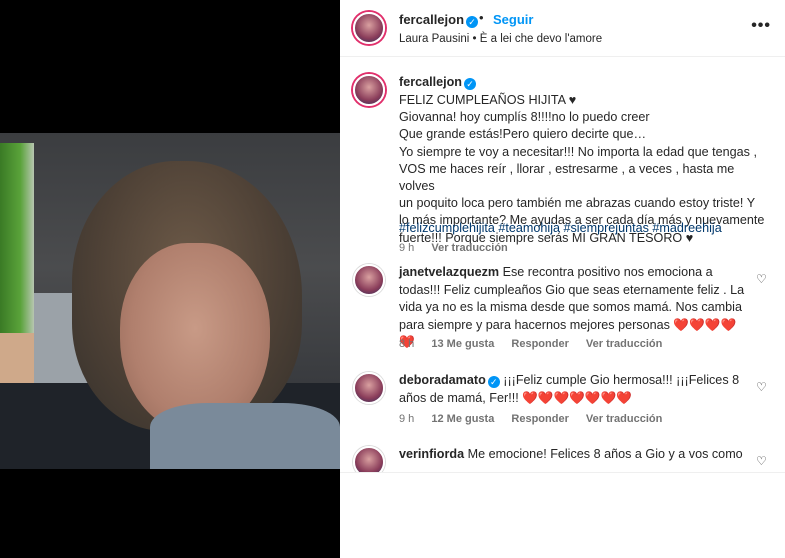 The image size is (785, 558). I want to click on post-footer, so click(562, 515).